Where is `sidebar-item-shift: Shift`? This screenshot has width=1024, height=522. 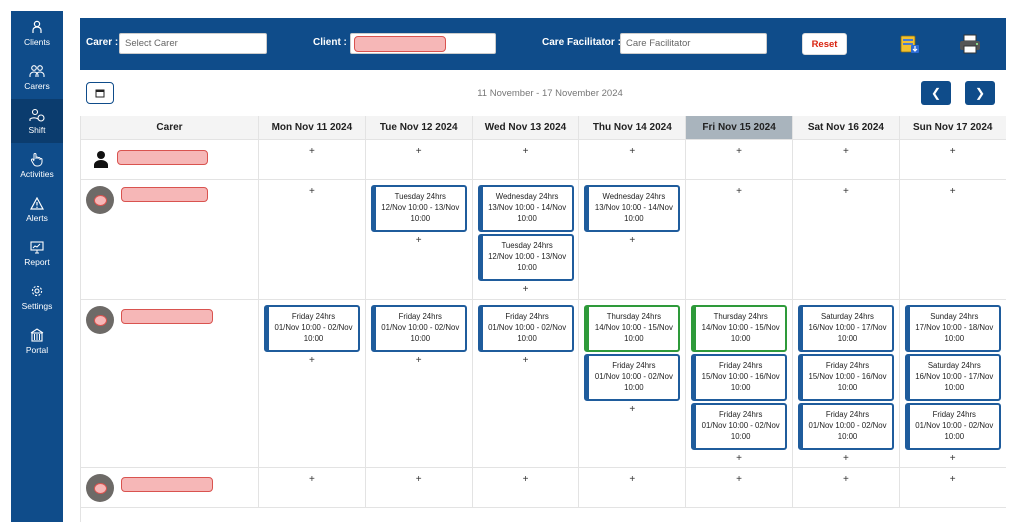
sidebar-item-shift: Shift is located at coordinates (37, 121).